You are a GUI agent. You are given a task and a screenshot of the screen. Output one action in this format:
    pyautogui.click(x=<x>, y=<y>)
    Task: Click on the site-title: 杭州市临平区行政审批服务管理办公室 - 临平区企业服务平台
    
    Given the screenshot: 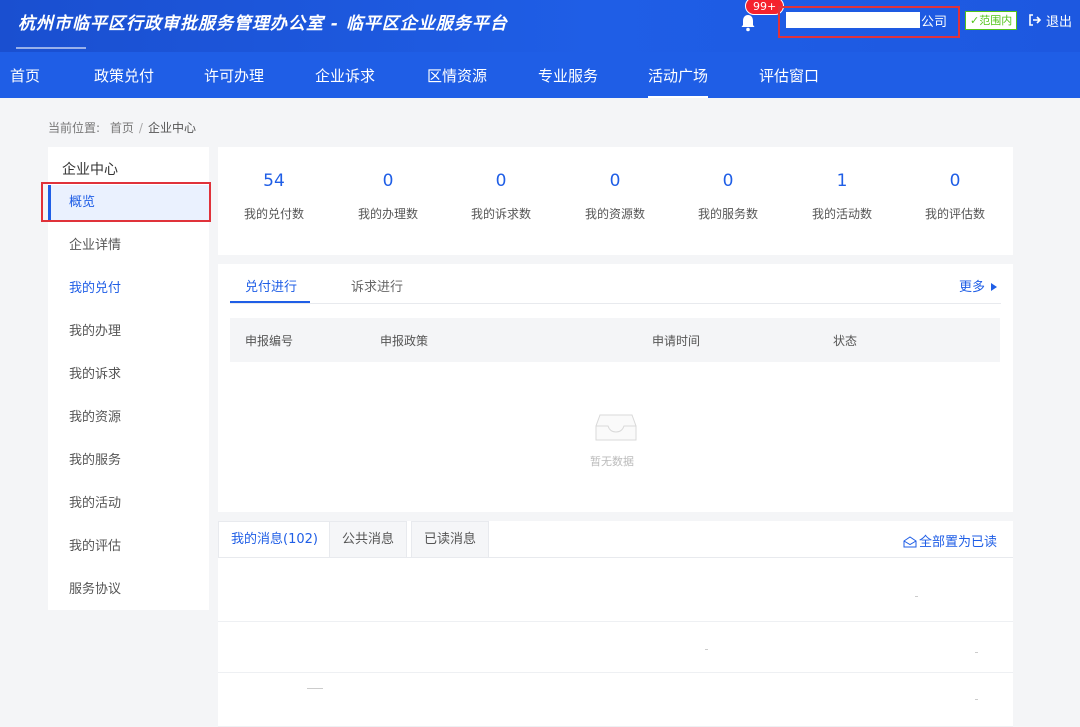 What is the action you would take?
    pyautogui.click(x=263, y=24)
    